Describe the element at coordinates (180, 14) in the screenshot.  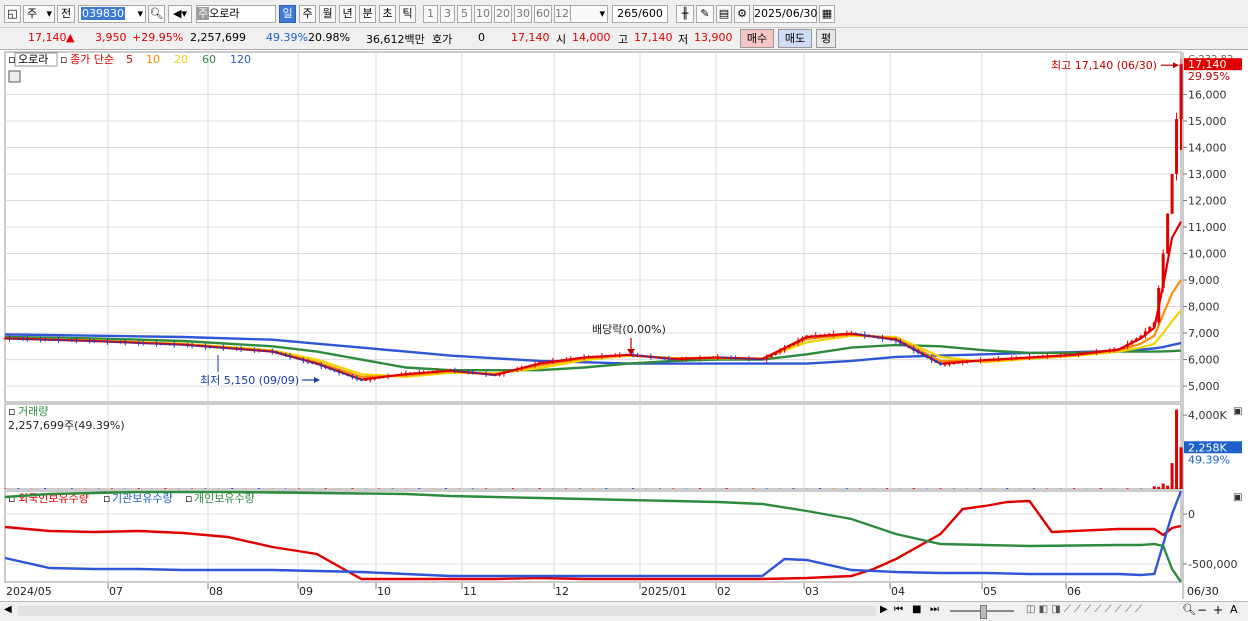
I see `speaker-icon: ◀▾` at that location.